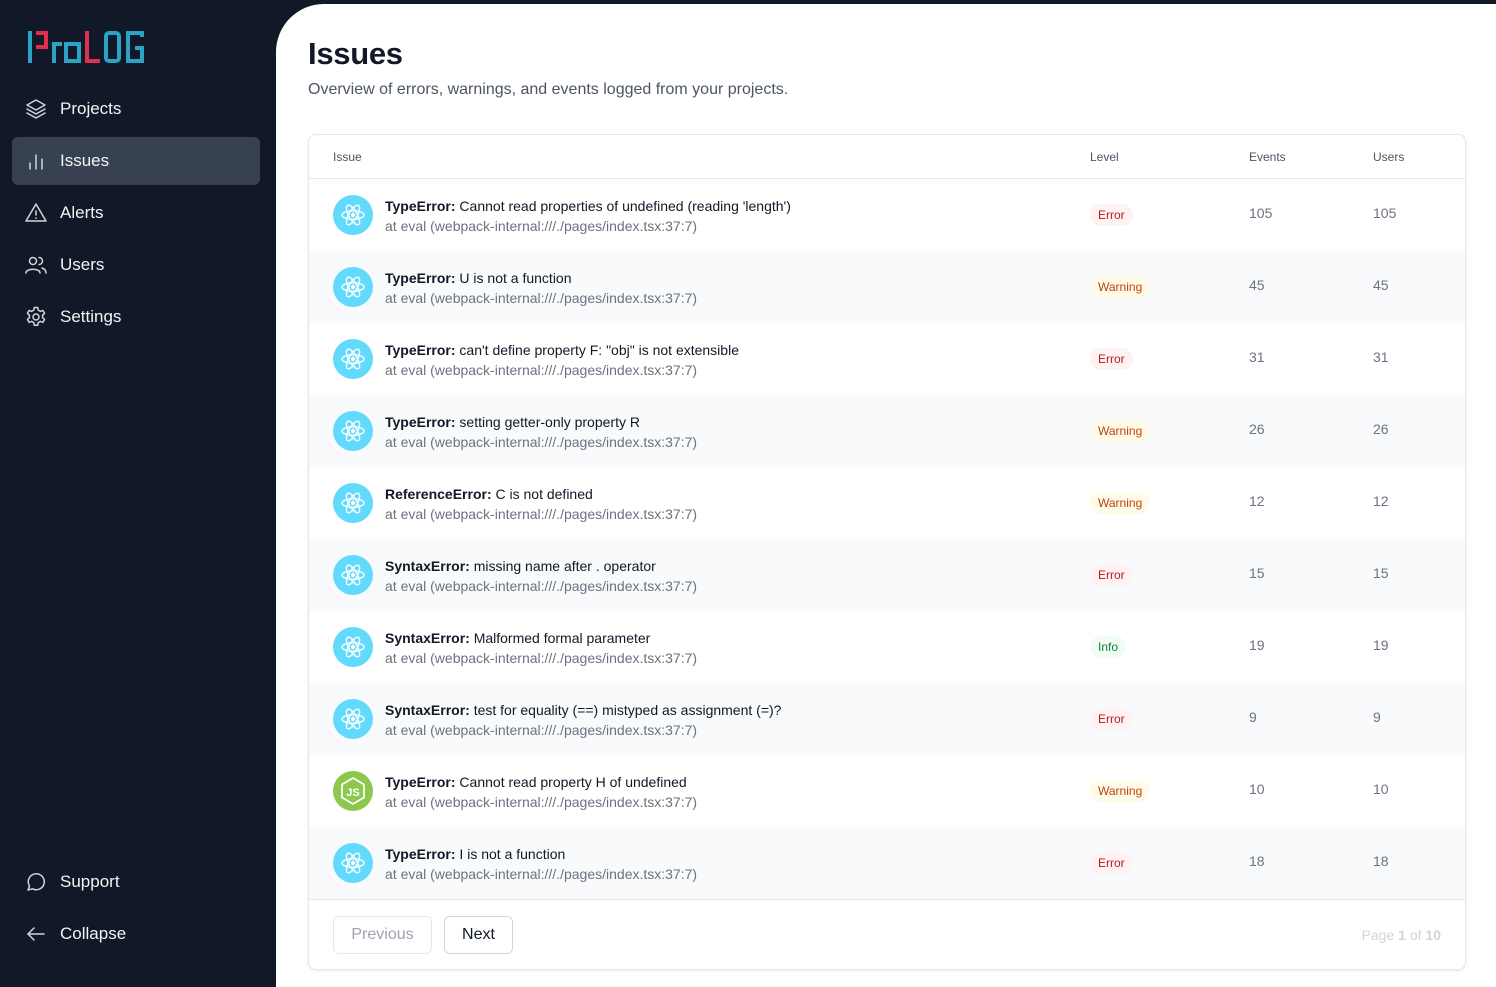 This screenshot has width=1496, height=987. I want to click on issue-title: ReferenceError: C is not defined, so click(541, 494).